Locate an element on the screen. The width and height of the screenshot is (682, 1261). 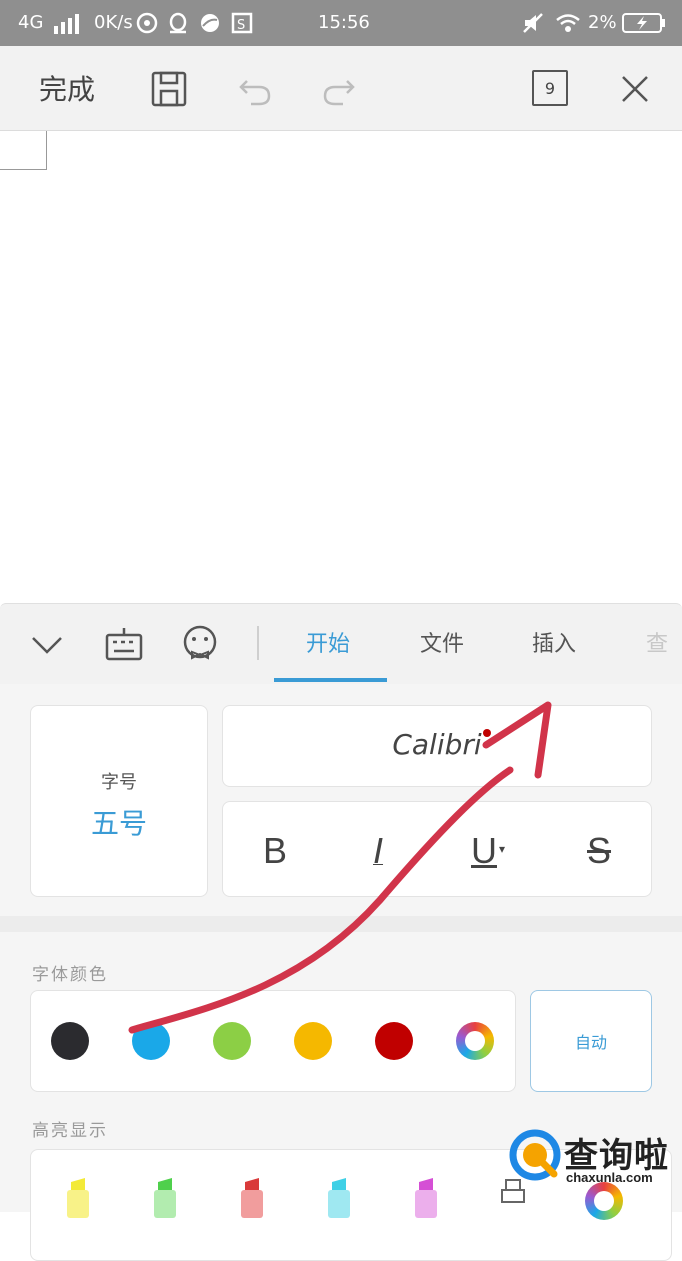
app-notification-icon is located at coordinates (147, 25).